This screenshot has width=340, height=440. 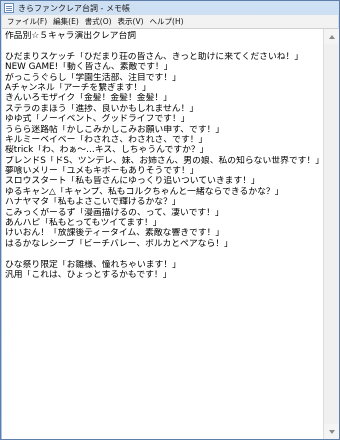 What do you see at coordinates (74, 8) in the screenshot?
I see `window-title: きらファンクレア台詞 - メモ帳` at bounding box center [74, 8].